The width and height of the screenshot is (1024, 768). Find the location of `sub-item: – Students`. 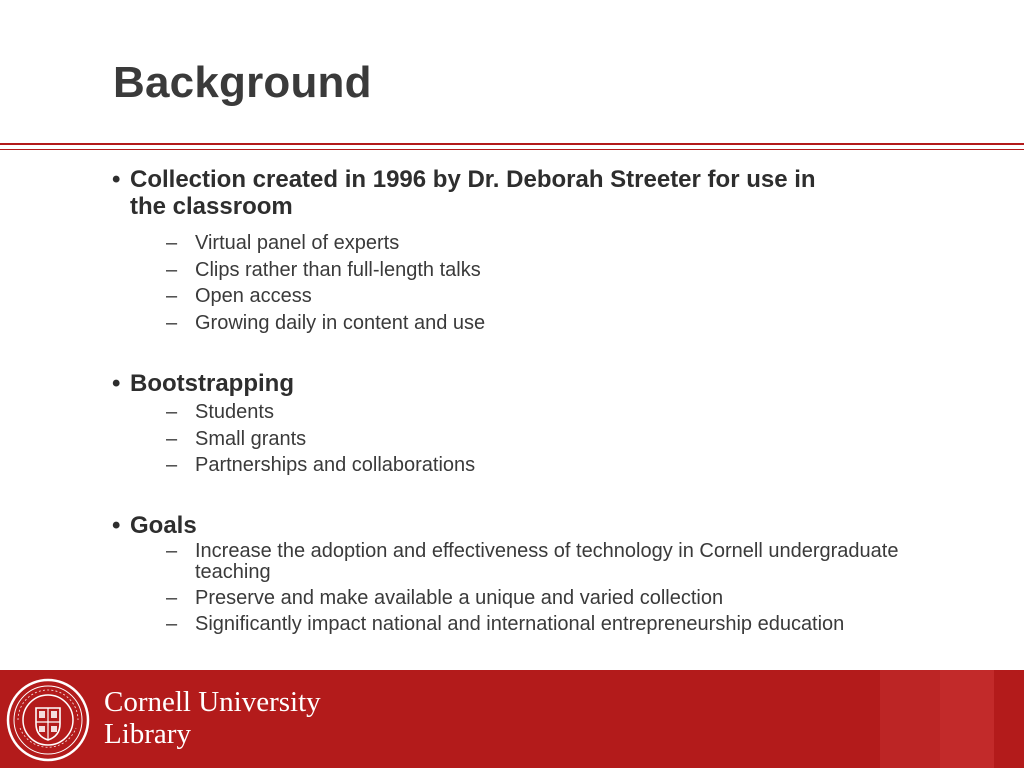

sub-item: – Students is located at coordinates (583, 412).